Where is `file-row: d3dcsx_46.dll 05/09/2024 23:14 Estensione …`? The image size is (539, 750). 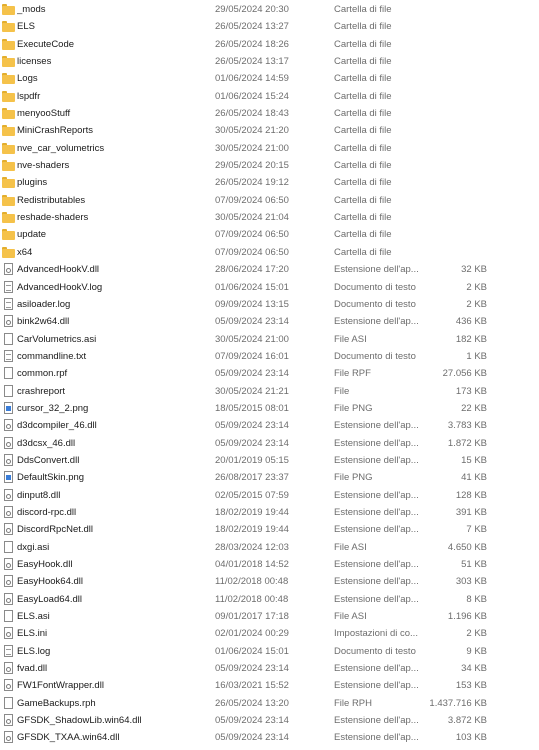 file-row: d3dcsx_46.dll 05/09/2024 23:14 Estensione … is located at coordinates (269, 443).